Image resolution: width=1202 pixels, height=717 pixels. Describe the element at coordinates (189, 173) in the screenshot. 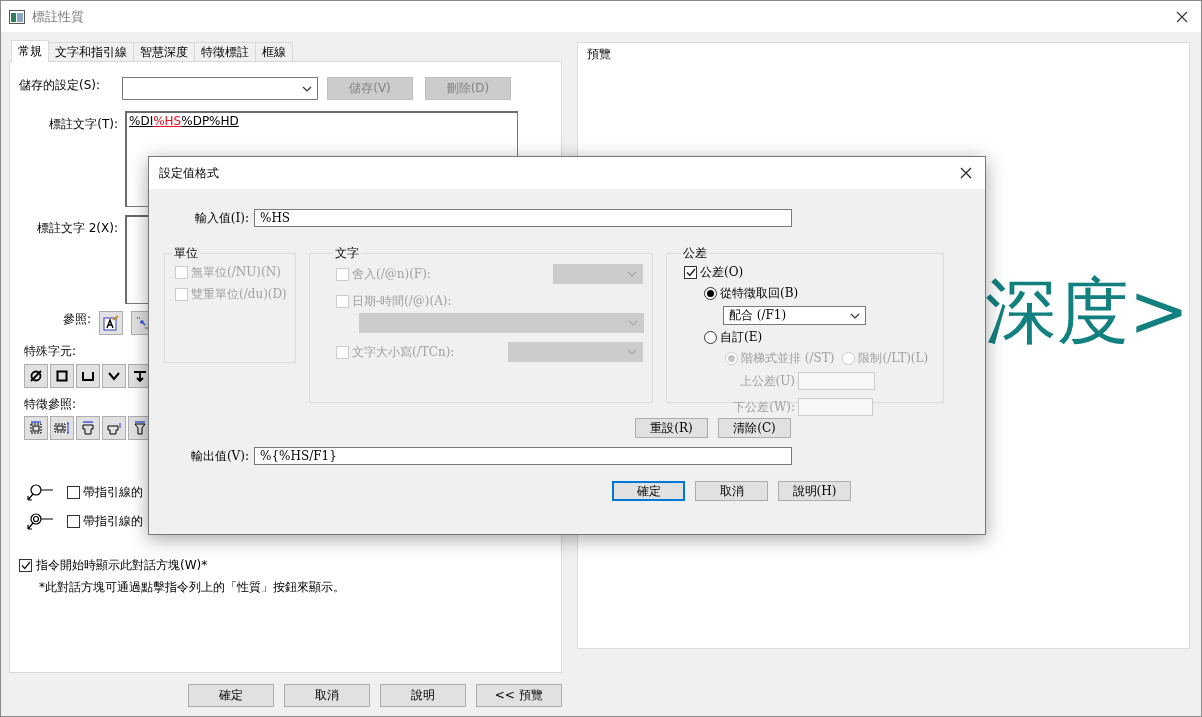

I see `dialog-title: 設定值格式` at that location.